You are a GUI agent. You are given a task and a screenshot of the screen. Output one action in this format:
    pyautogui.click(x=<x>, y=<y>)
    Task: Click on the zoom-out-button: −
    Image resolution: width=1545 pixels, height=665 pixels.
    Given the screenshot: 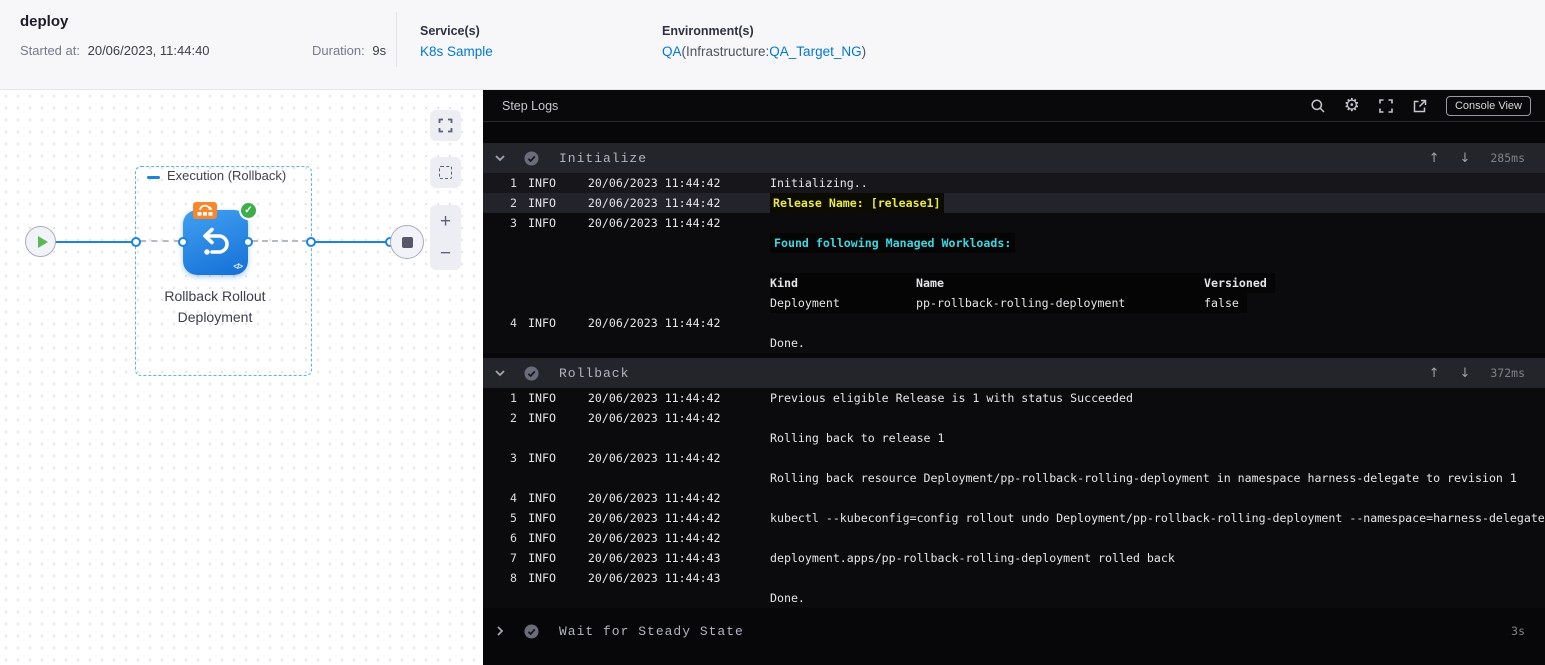 What is the action you would take?
    pyautogui.click(x=445, y=254)
    